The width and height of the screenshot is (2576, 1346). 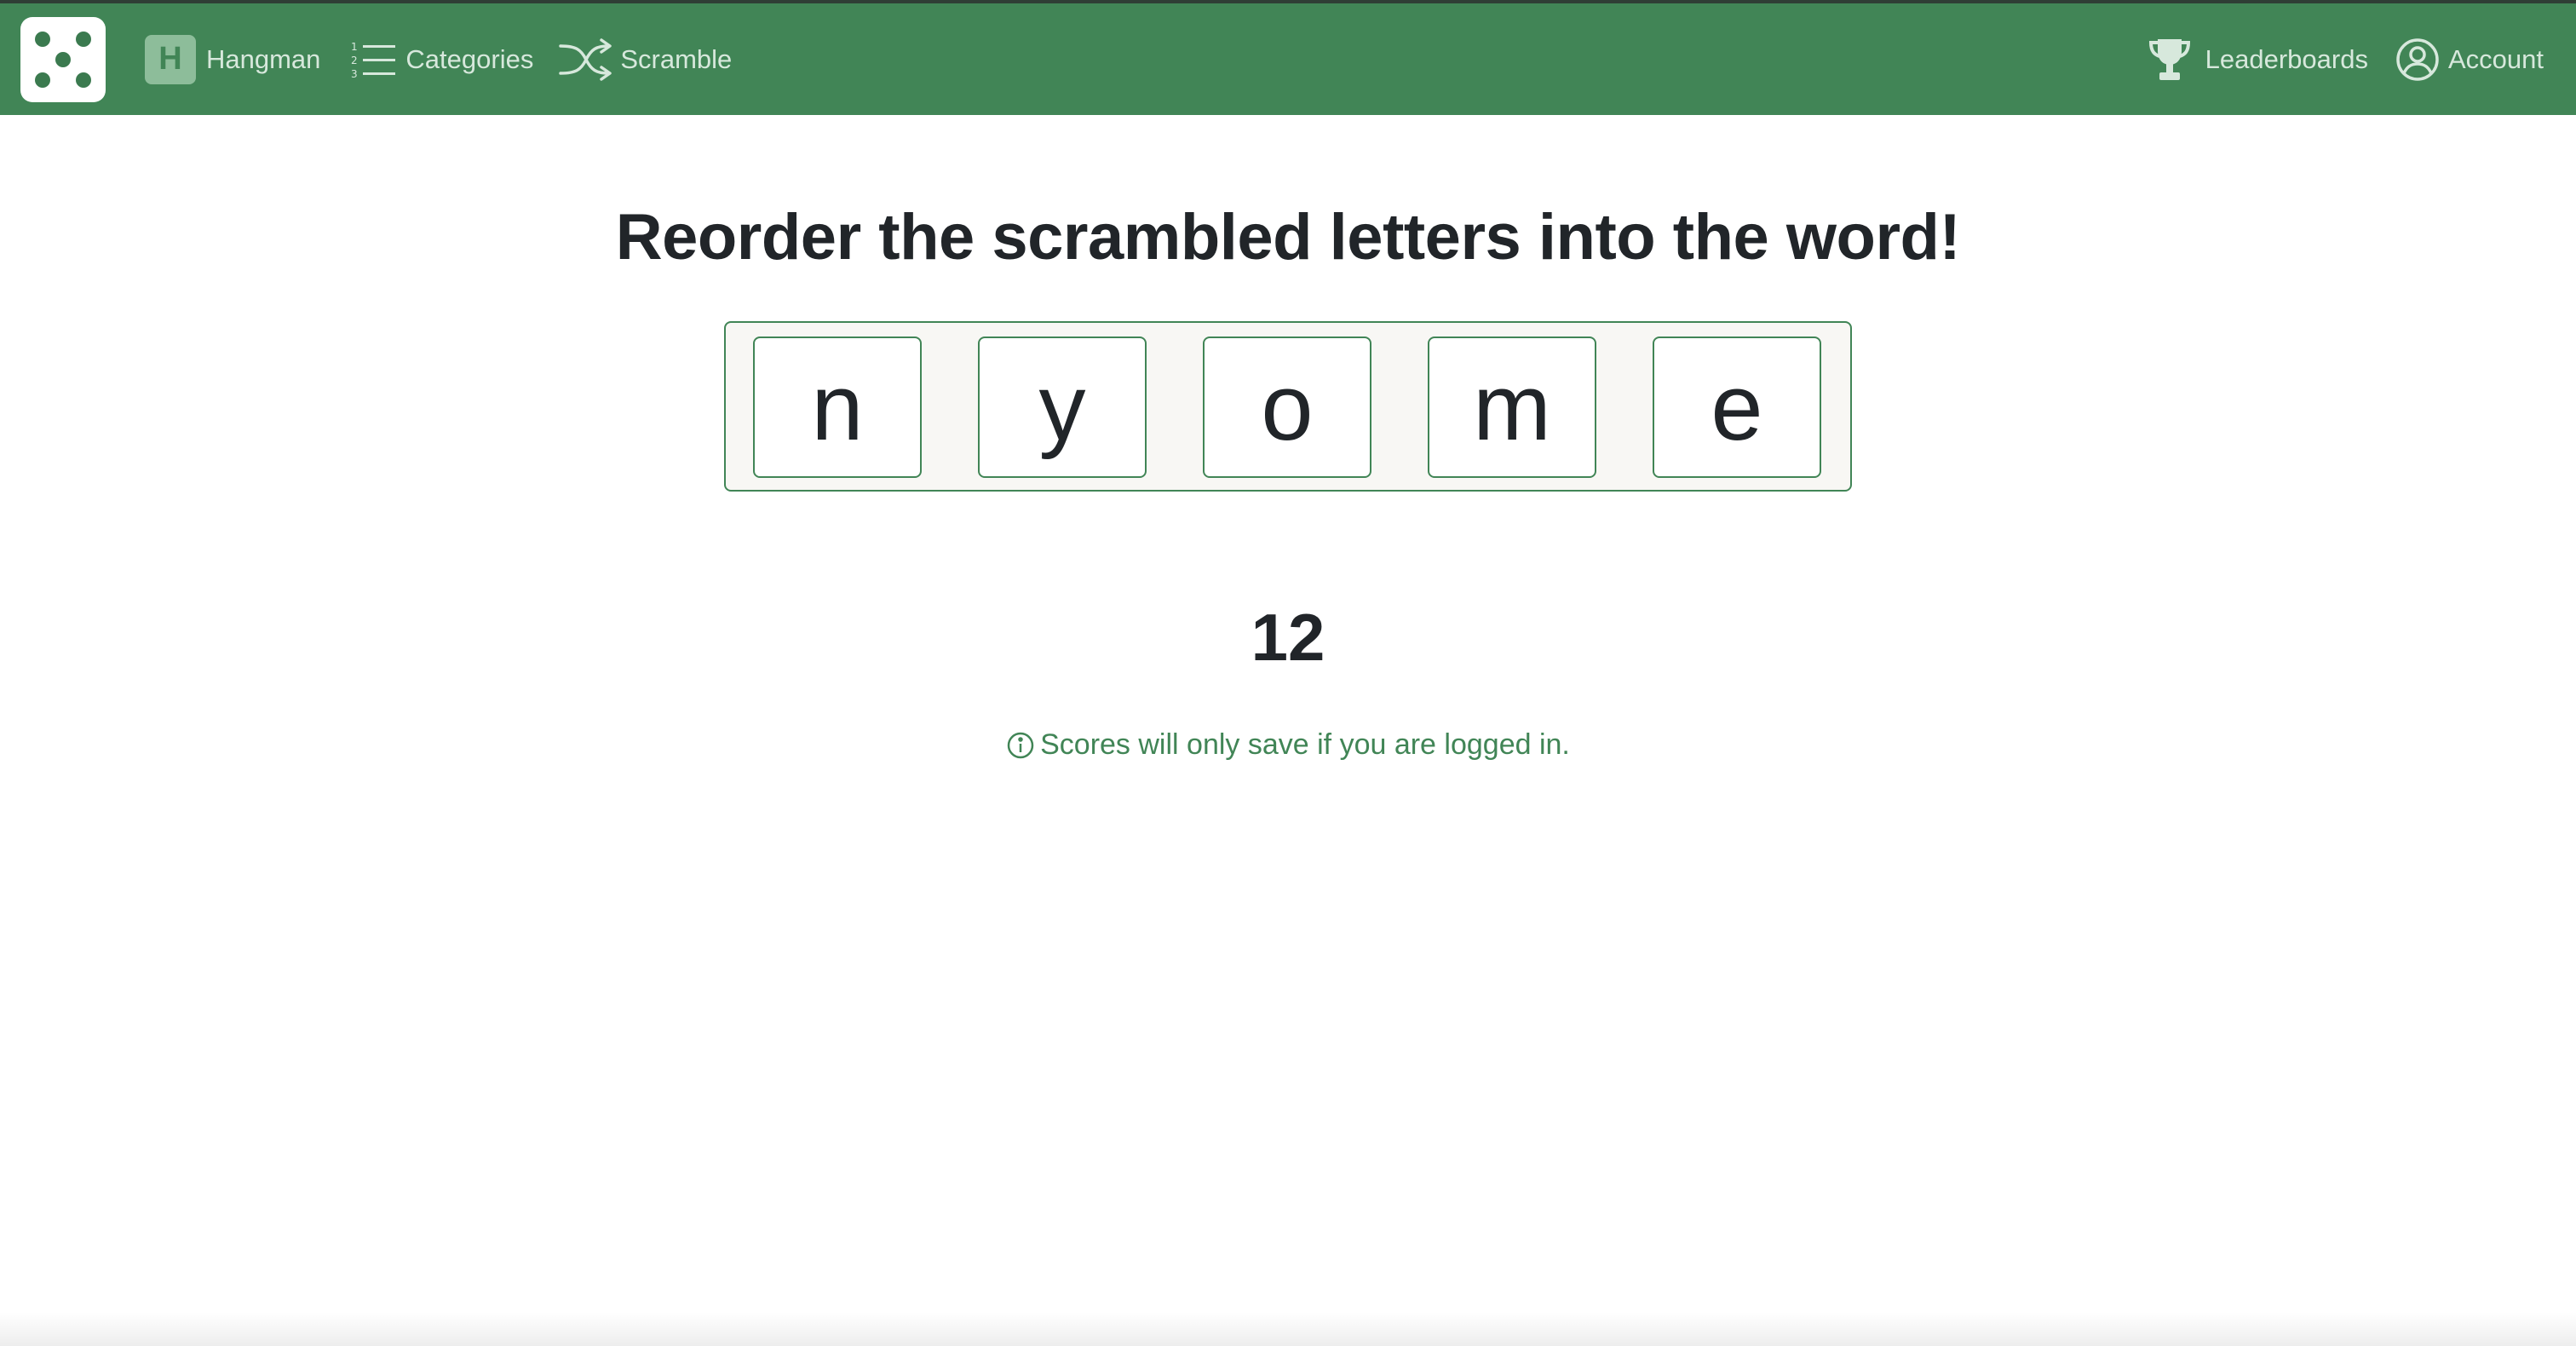 What do you see at coordinates (1288, 1329) in the screenshot?
I see `bottom-shadow` at bounding box center [1288, 1329].